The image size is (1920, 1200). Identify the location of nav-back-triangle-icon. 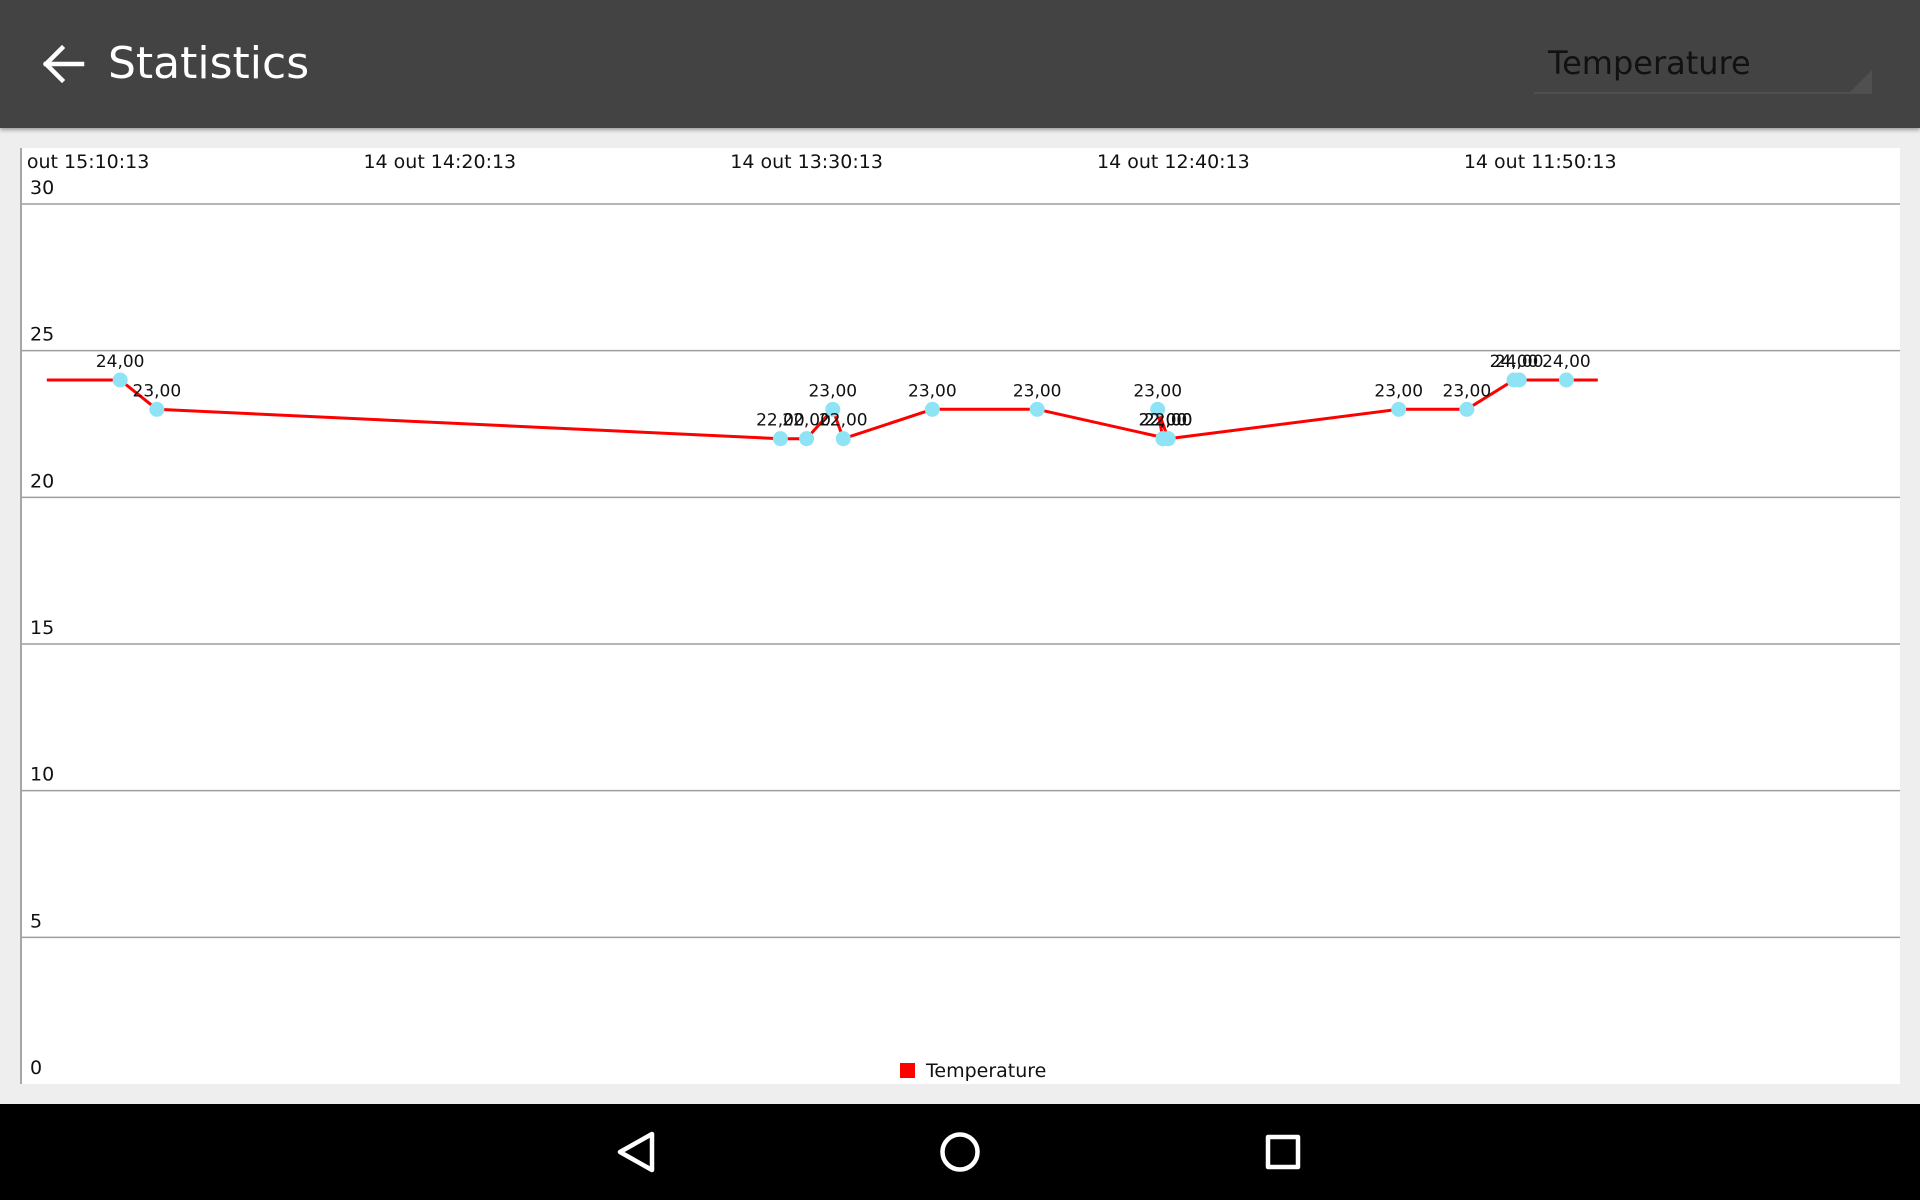
(636, 1152).